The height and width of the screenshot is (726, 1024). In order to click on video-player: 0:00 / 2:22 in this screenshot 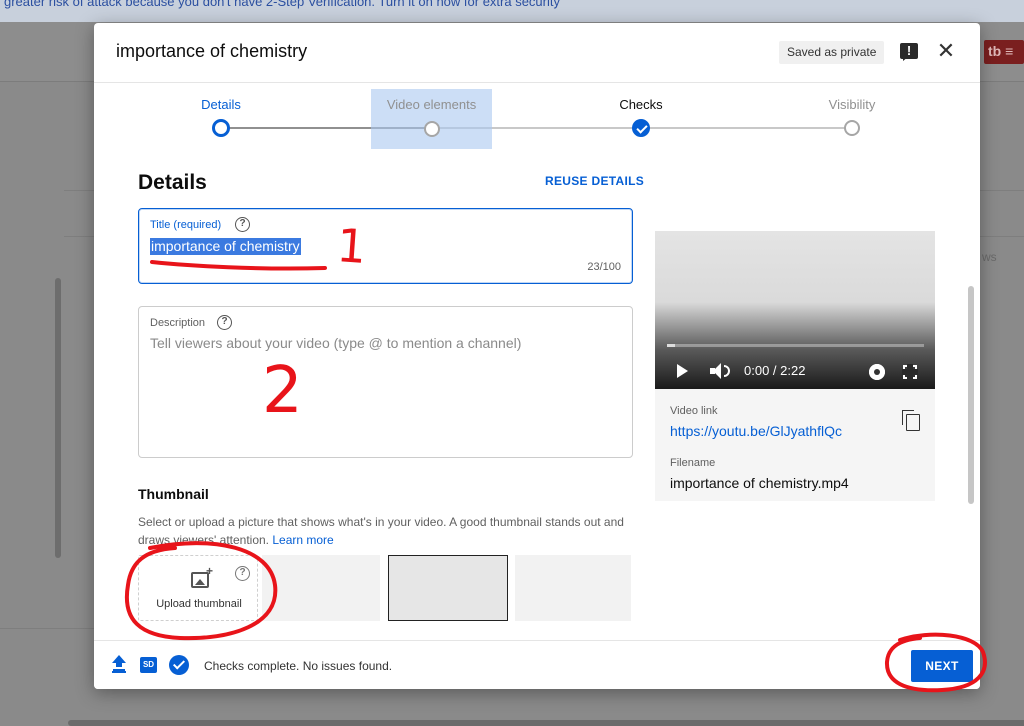, I will do `click(795, 310)`.